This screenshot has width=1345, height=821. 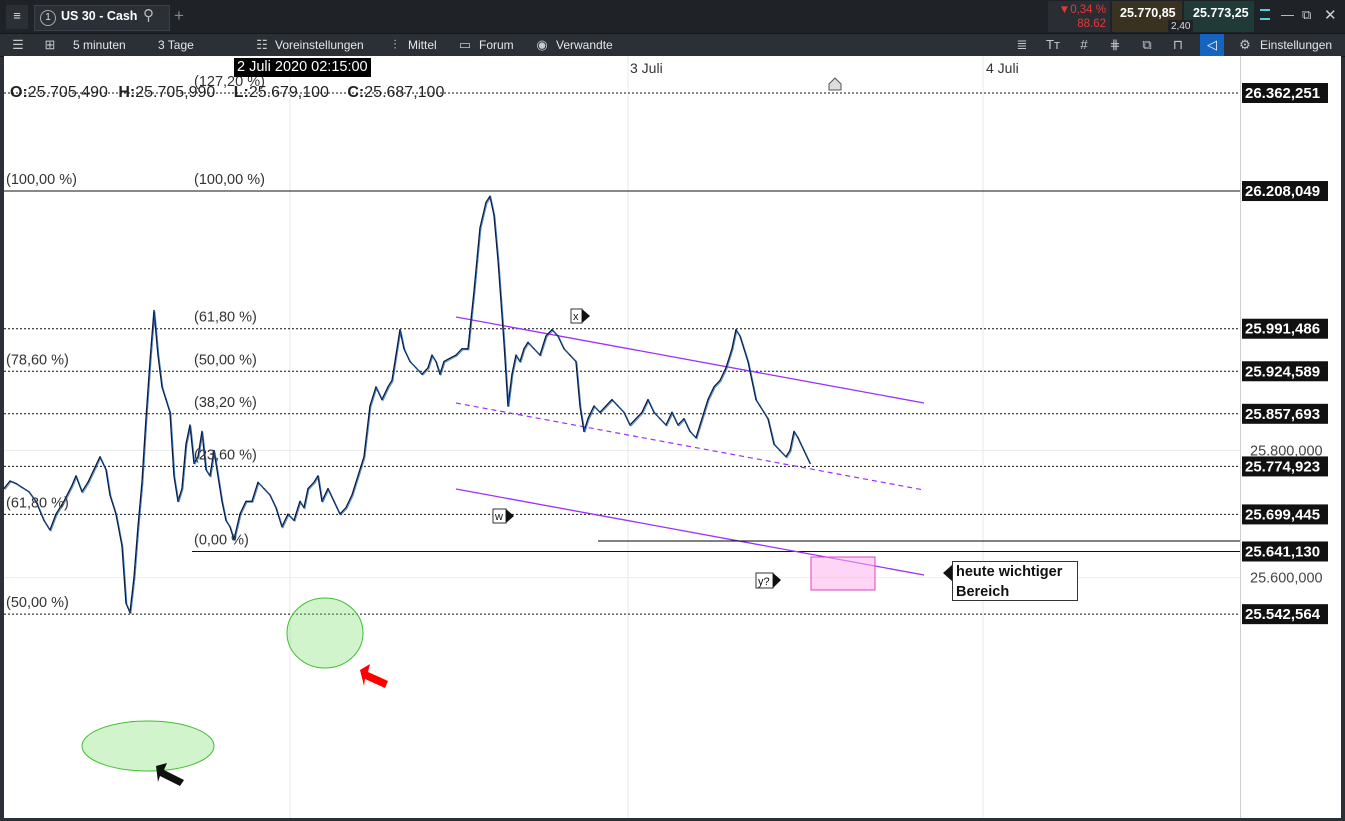 I want to click on low-label: L:, so click(x=241, y=92).